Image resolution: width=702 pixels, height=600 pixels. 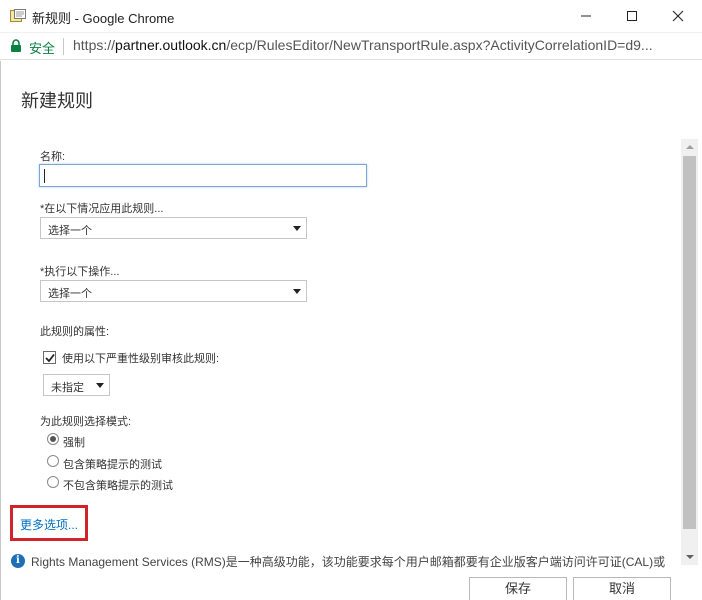 What do you see at coordinates (171, 45) in the screenshot?
I see `url-domain: partner.outlook.cn` at bounding box center [171, 45].